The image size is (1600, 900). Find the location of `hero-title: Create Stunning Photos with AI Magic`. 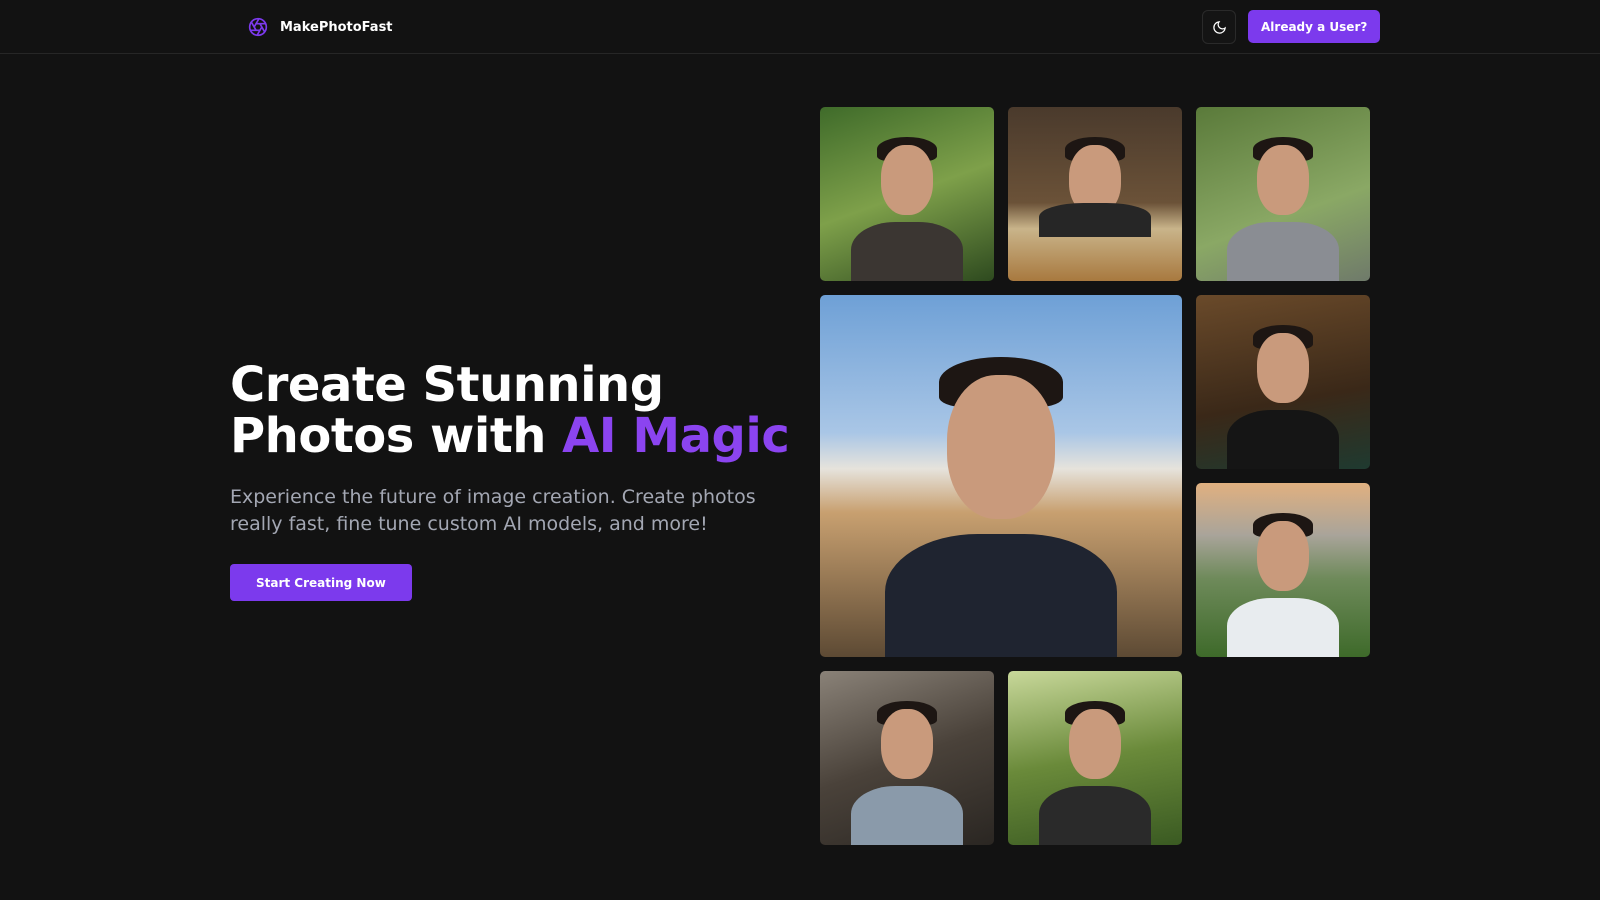

hero-title: Create Stunning Photos with AI Magic is located at coordinates (510, 411).